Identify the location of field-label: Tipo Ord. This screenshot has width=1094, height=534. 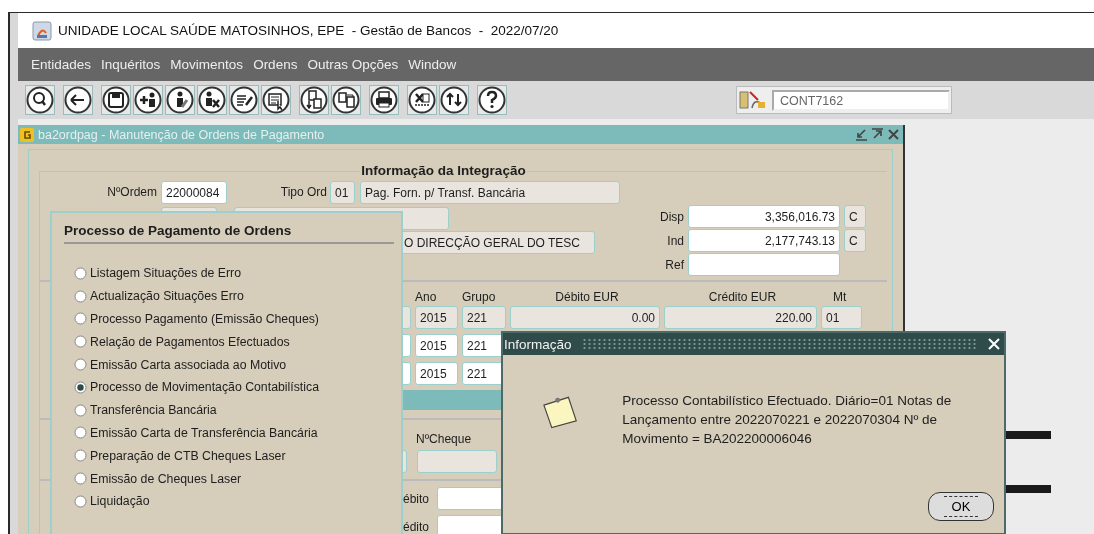
(303, 192).